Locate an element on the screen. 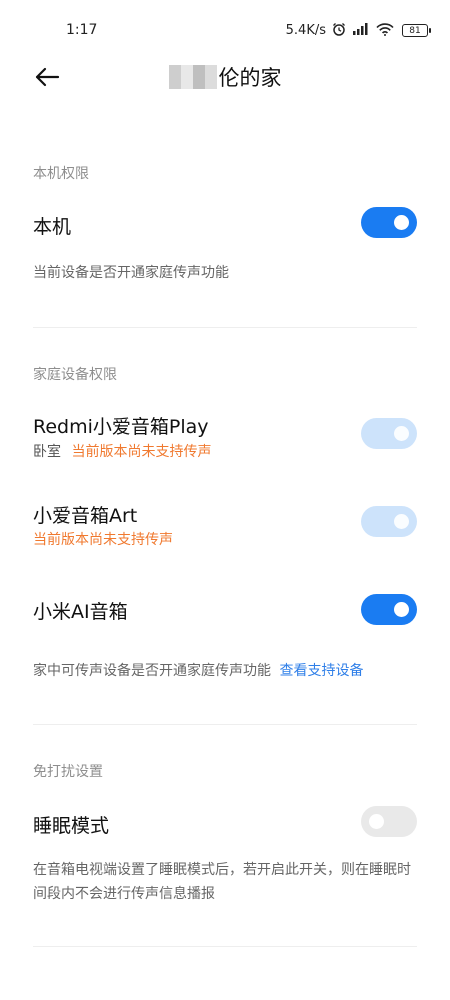  battery-level: 81 is located at coordinates (415, 30).